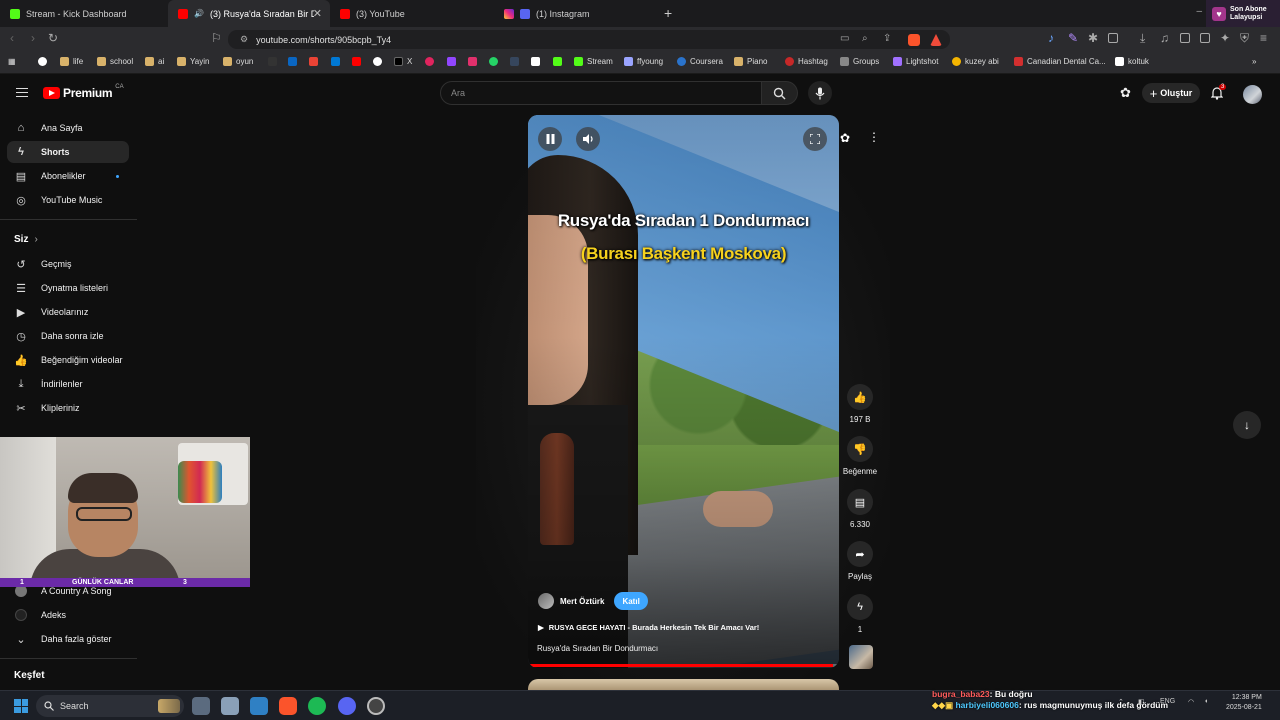 The width and height of the screenshot is (1280, 720). I want to click on sidebar-item-music: ◎ YouTube Music, so click(68, 200).